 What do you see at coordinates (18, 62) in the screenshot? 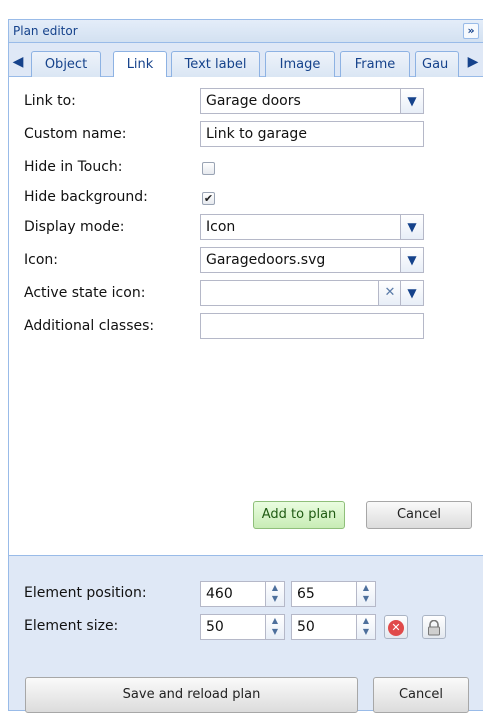
I see `scroll-left-icon: ◀` at bounding box center [18, 62].